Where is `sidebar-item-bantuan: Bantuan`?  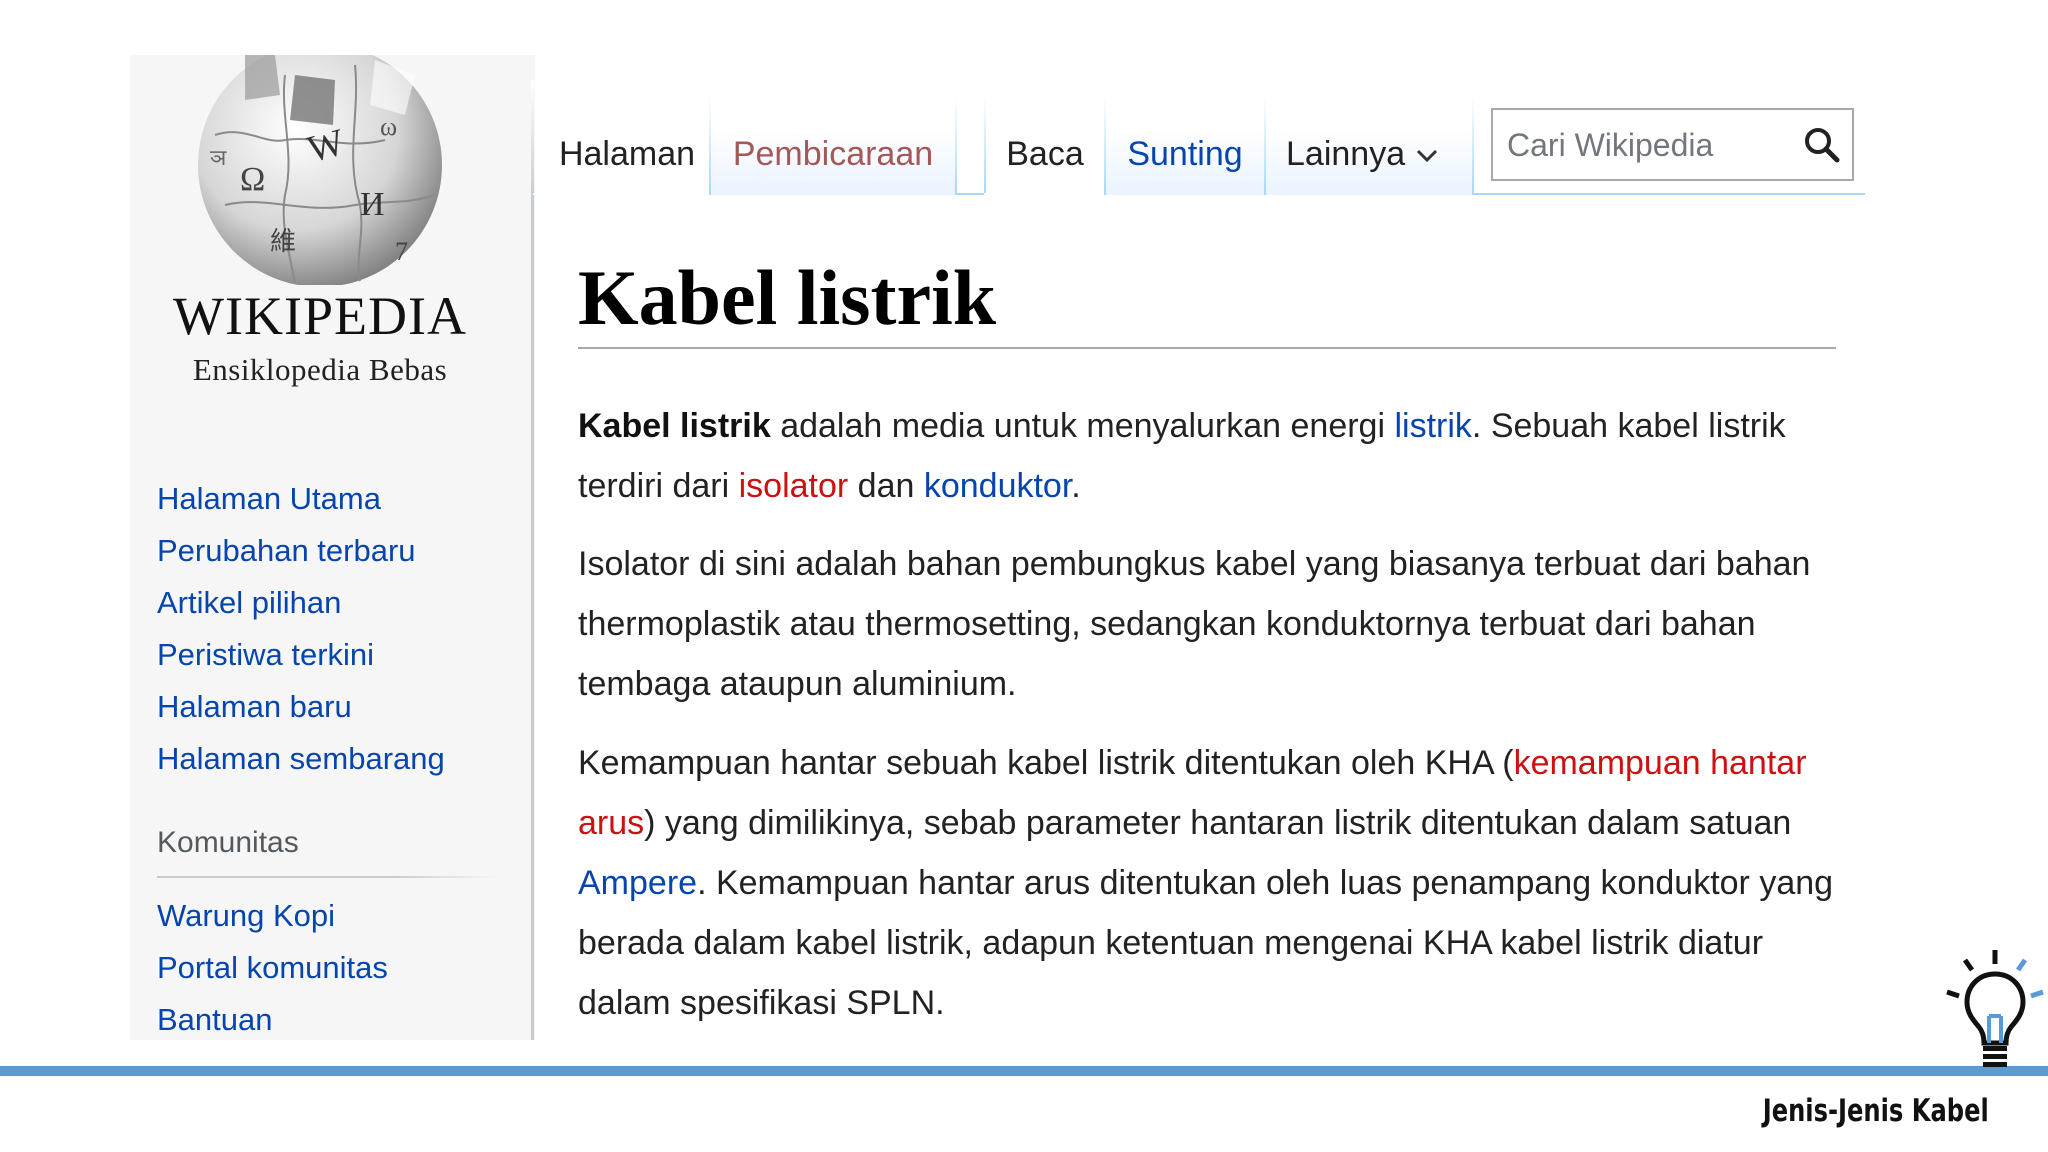
sidebar-item-bantuan: Bantuan is located at coordinates (272, 1023).